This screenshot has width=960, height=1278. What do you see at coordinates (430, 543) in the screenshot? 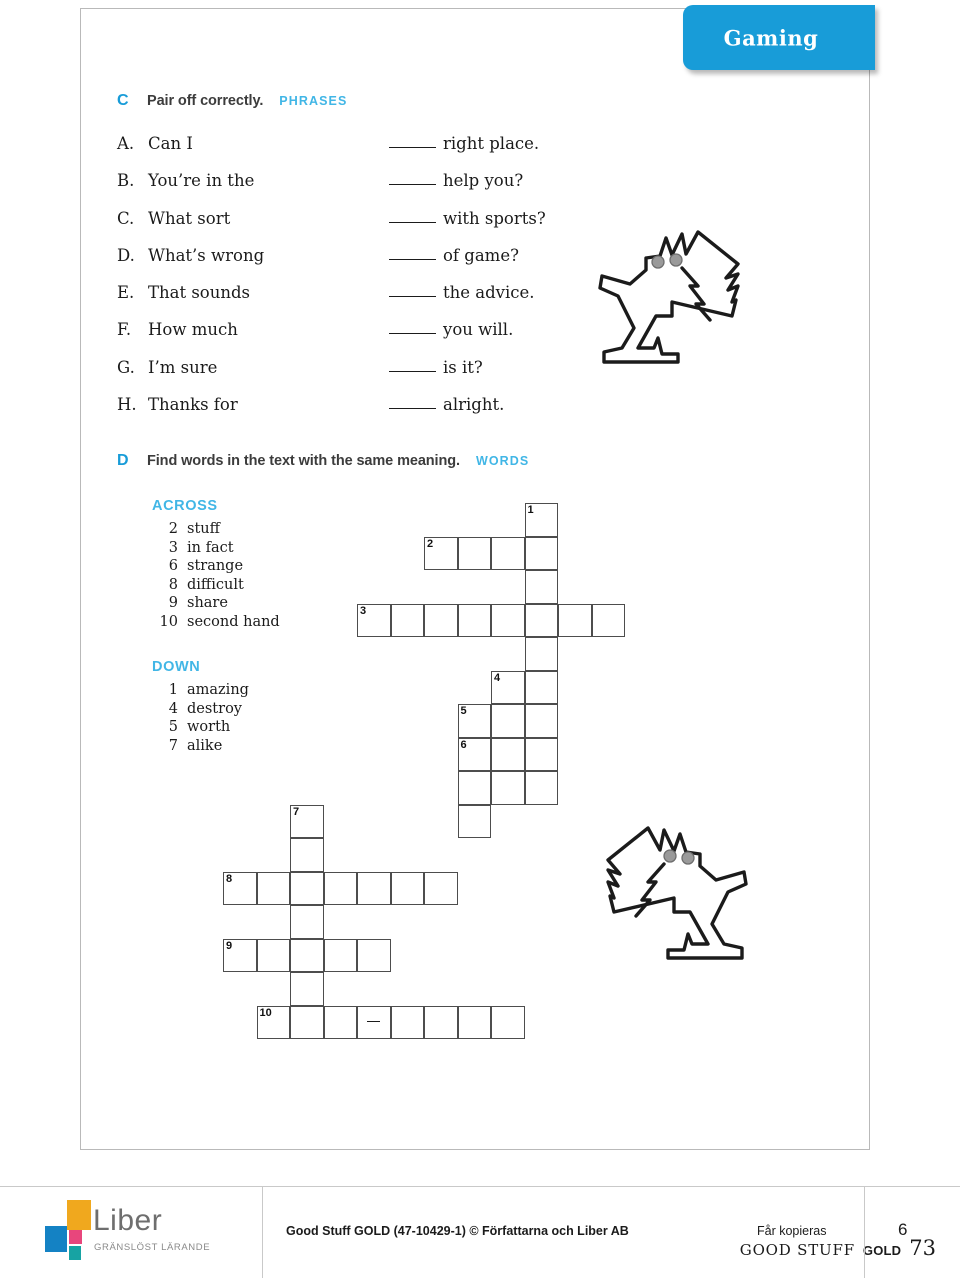
I see `crossword-cell-number: 2` at bounding box center [430, 543].